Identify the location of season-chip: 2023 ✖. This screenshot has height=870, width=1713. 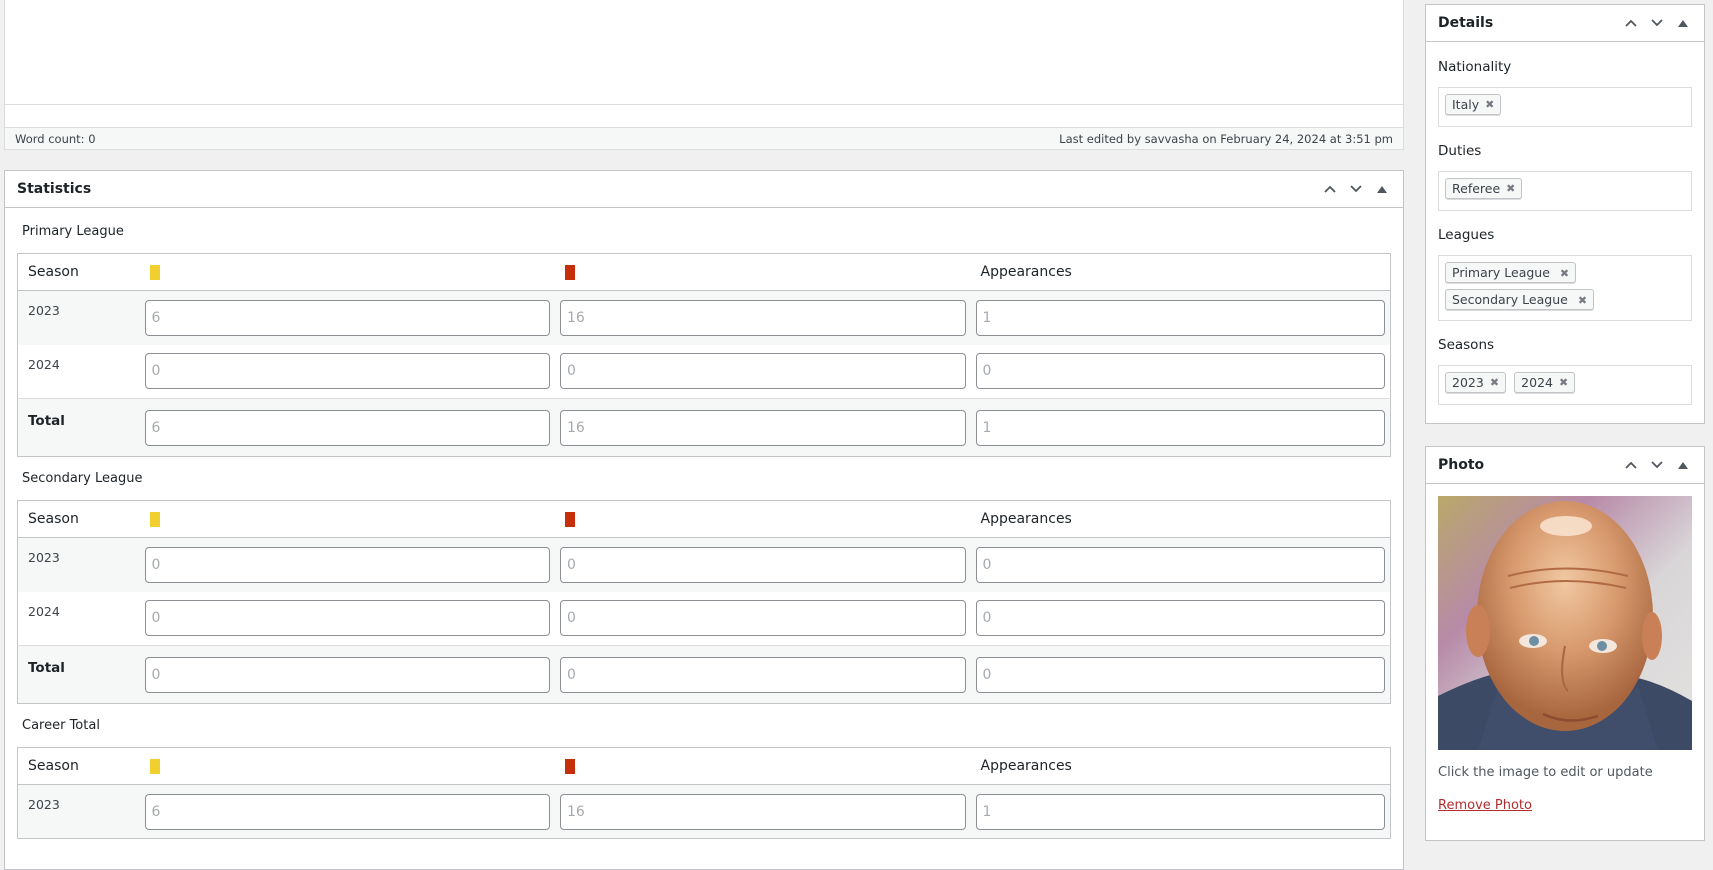
(1476, 382).